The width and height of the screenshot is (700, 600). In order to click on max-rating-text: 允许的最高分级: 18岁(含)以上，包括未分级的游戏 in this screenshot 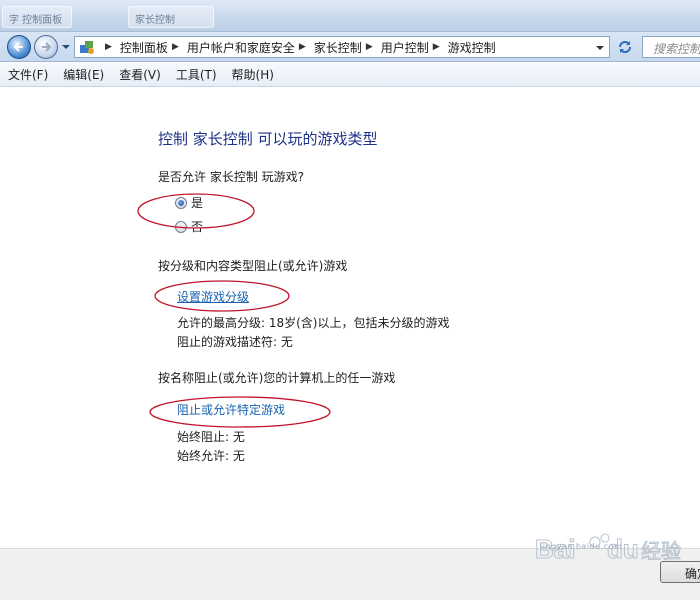, I will do `click(313, 323)`.